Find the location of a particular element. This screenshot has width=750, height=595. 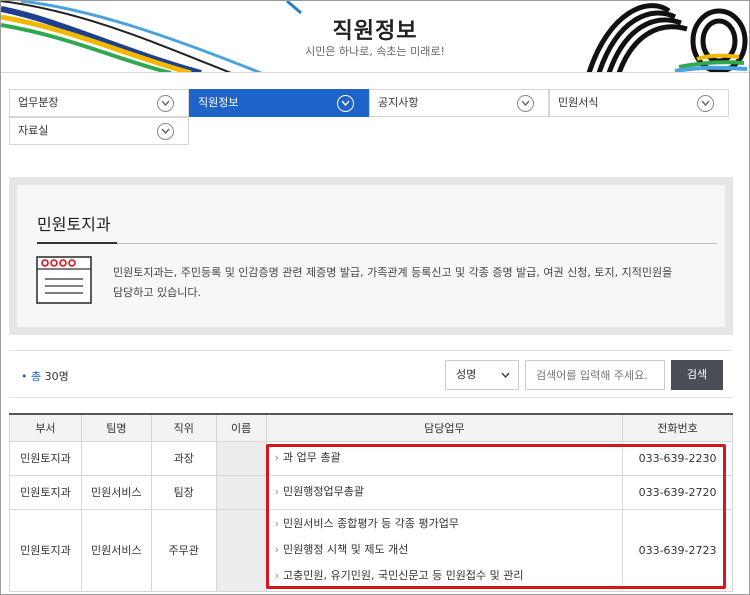

column-header-phone: 전화번호 is located at coordinates (677, 427).